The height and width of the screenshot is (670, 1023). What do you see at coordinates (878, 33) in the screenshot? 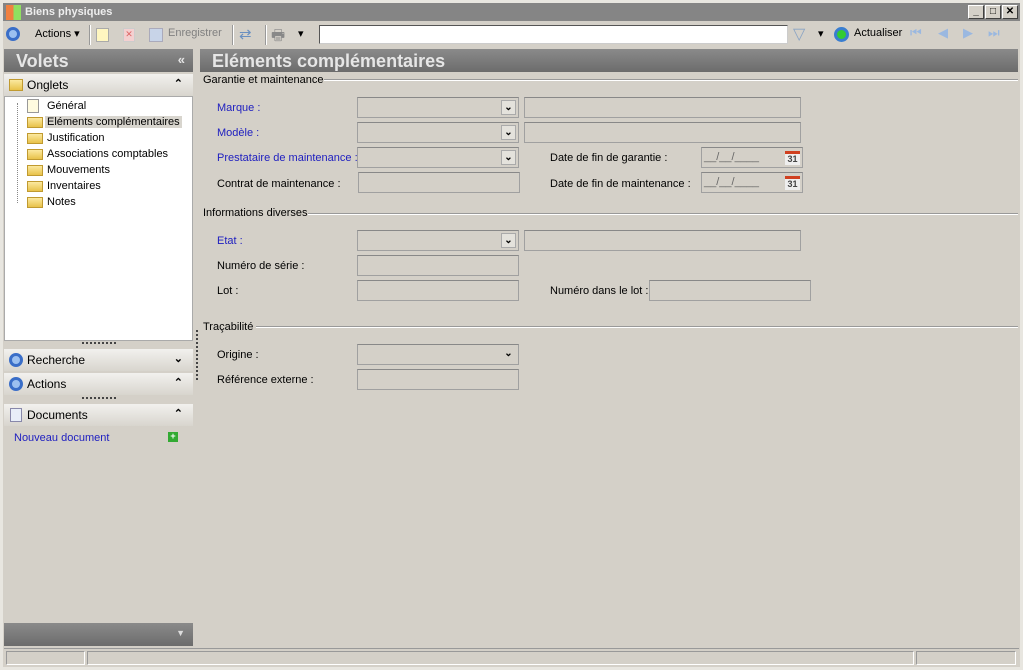
I see `refresh-button: Actualiser` at bounding box center [878, 33].